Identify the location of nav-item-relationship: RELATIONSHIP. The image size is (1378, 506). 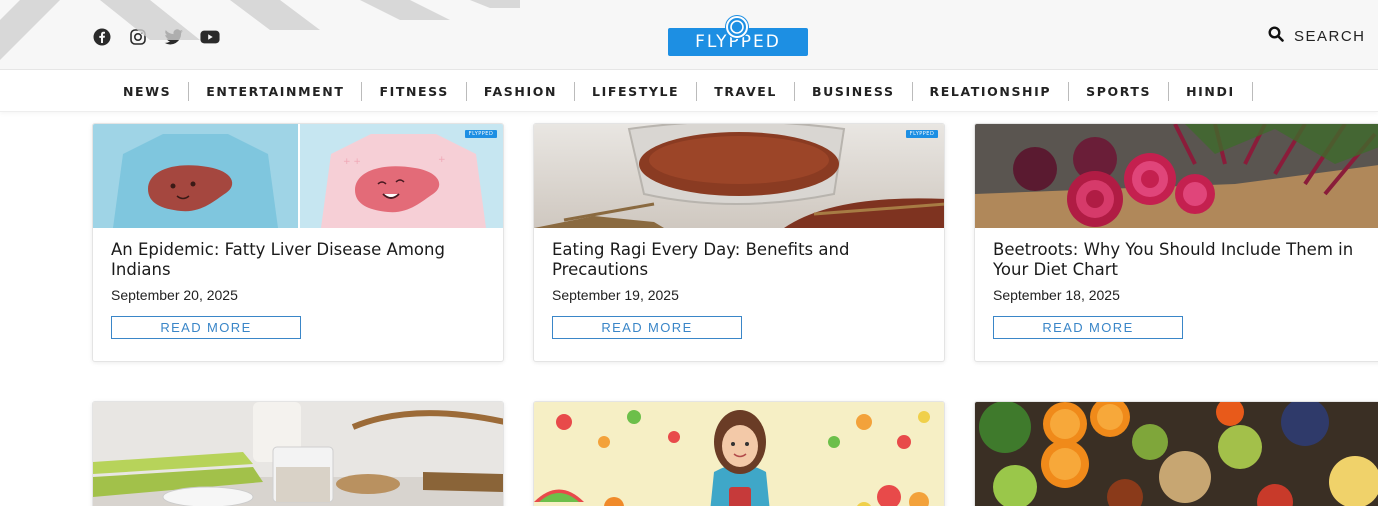
(991, 91).